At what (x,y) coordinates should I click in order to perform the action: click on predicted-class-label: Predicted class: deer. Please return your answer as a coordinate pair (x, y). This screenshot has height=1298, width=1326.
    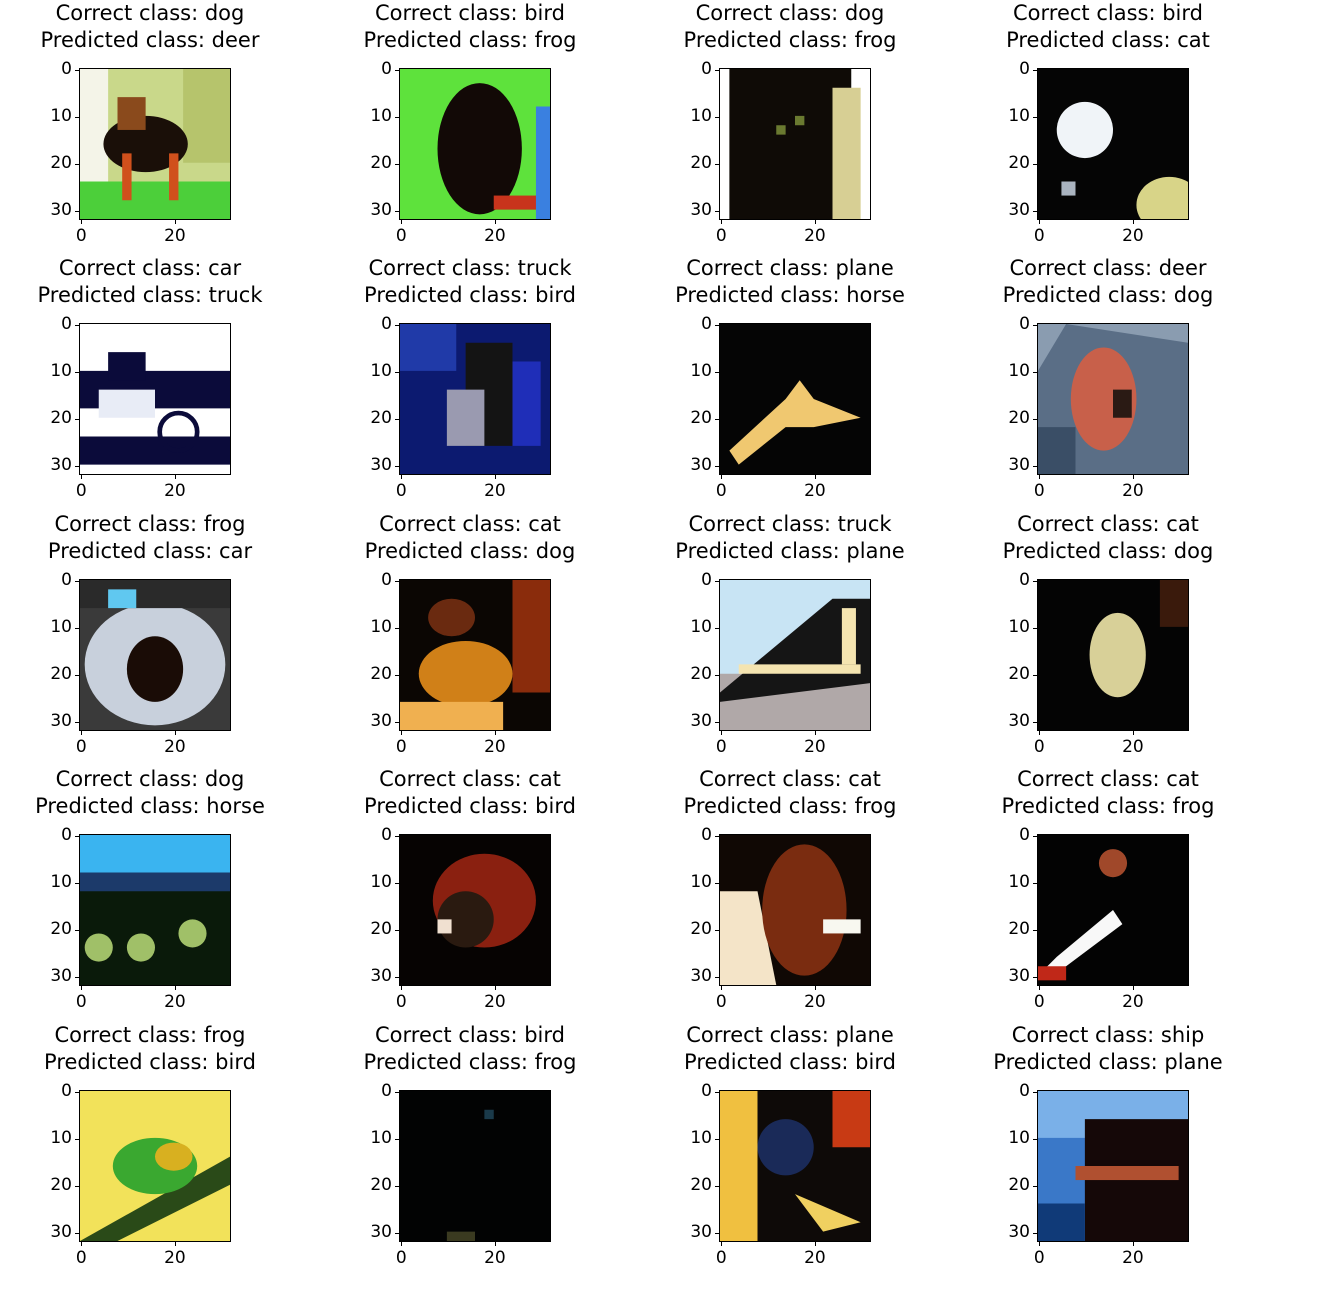
    Looking at the image, I should click on (150, 40).